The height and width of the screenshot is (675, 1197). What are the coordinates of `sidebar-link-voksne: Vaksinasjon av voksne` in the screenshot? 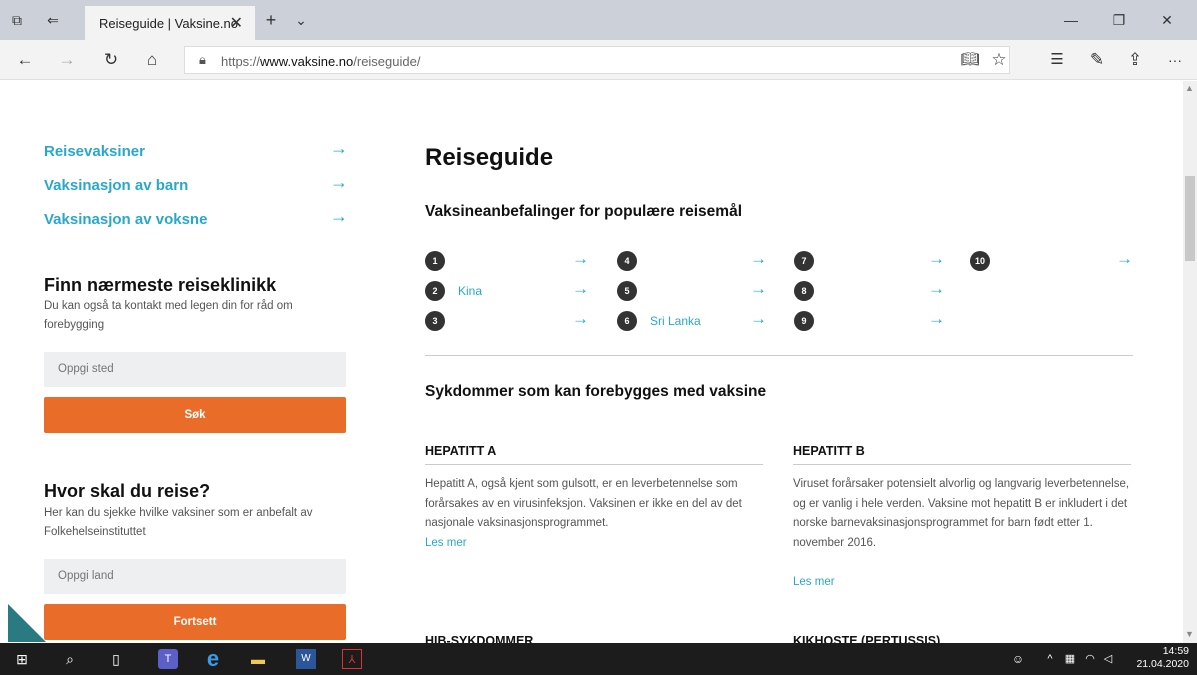 It's located at (125, 219).